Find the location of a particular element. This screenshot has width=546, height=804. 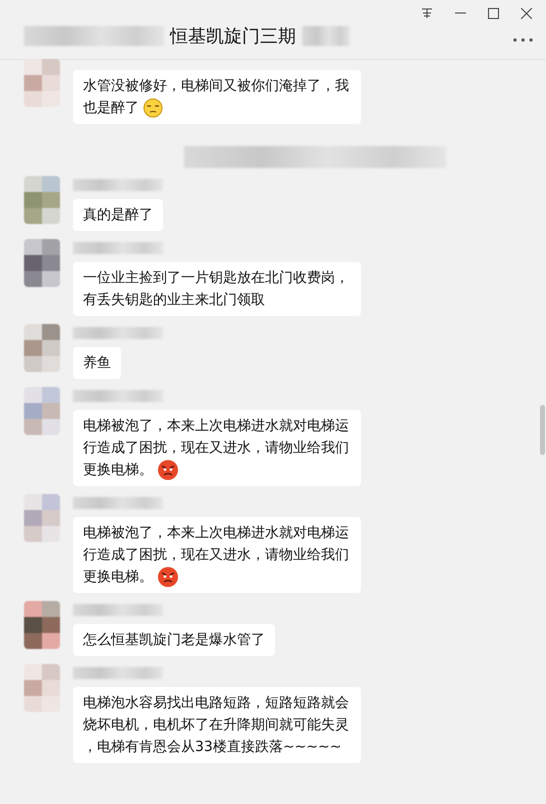

message-bubble: 养鱼 is located at coordinates (97, 363).